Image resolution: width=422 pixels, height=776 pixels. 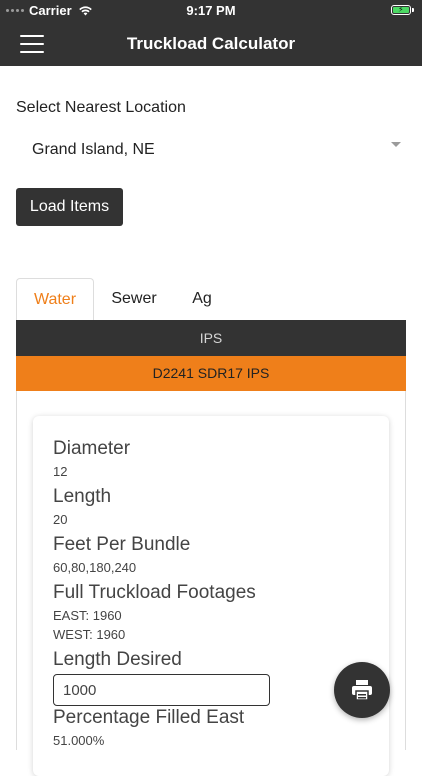 I want to click on print-button, so click(x=362, y=690).